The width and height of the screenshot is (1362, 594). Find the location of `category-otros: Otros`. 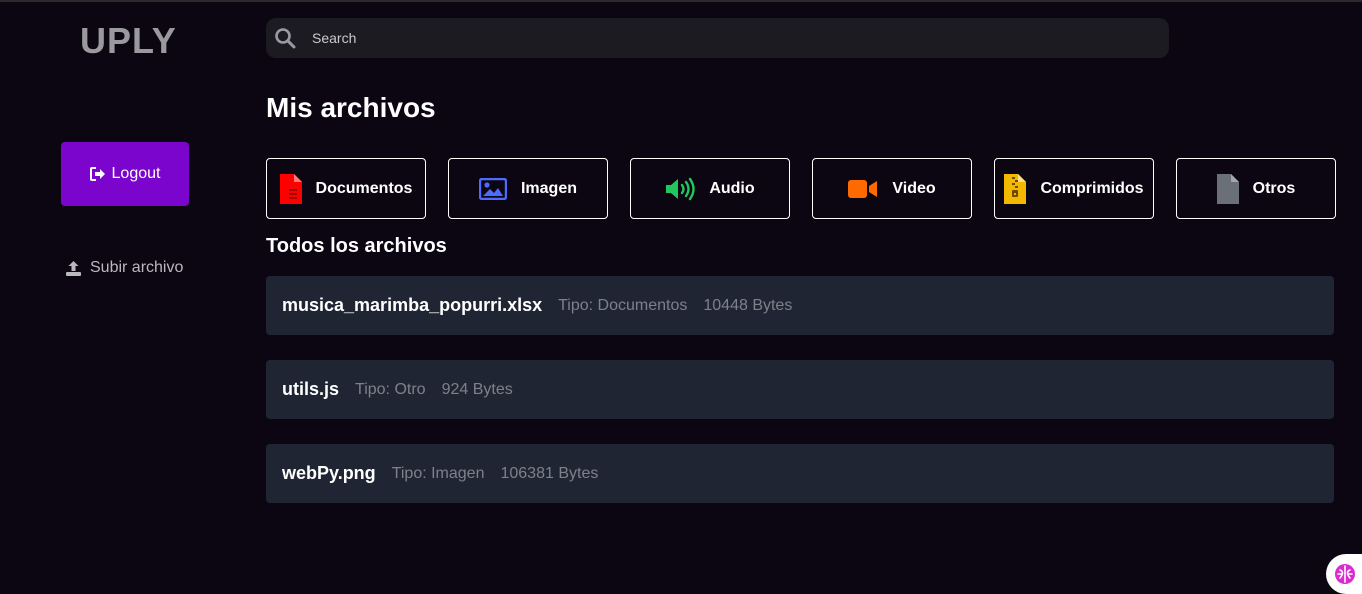

category-otros: Otros is located at coordinates (1256, 188).